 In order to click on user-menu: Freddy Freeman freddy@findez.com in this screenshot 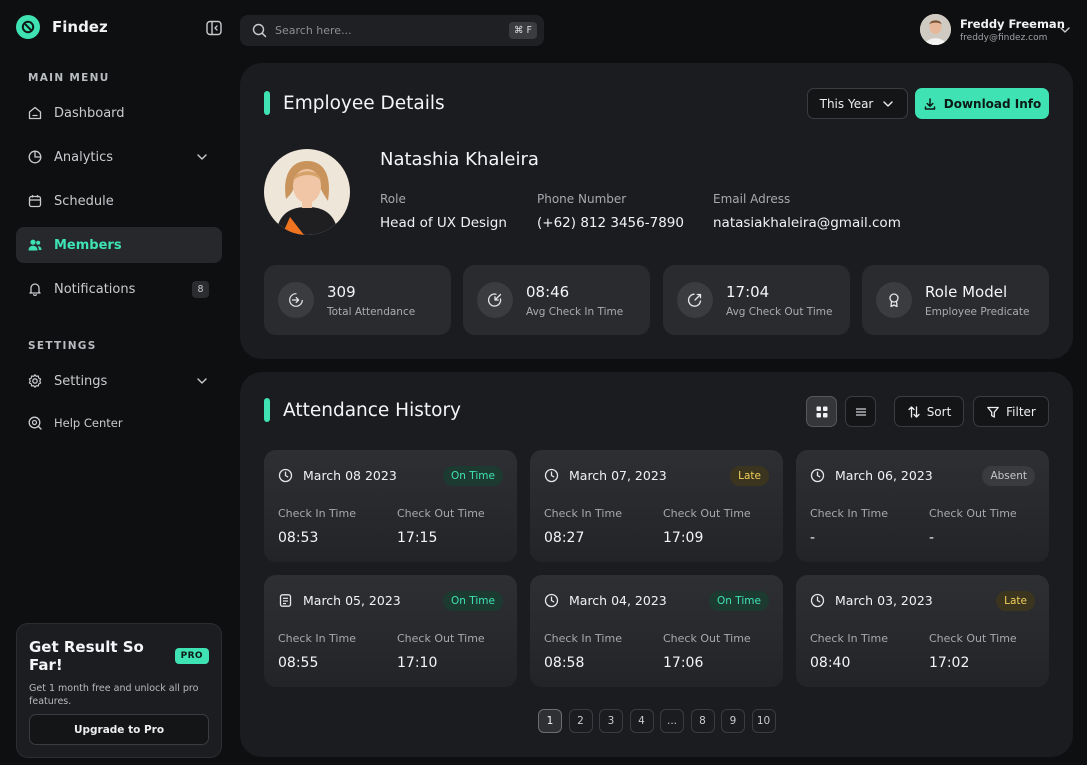, I will do `click(992, 29)`.